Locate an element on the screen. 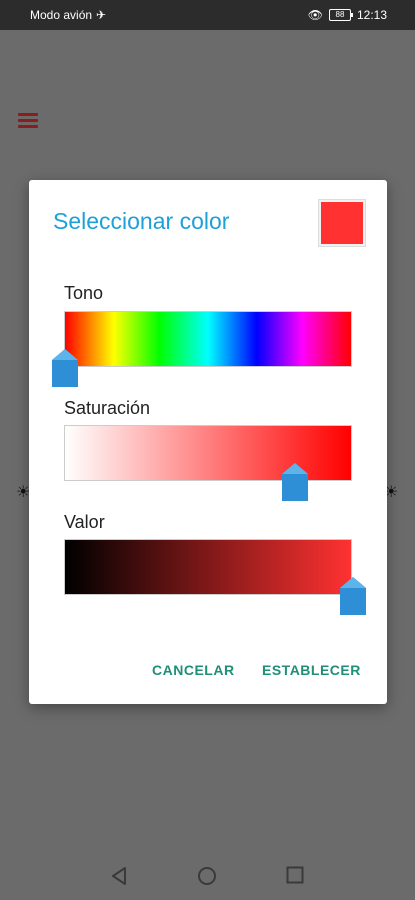 The width and height of the screenshot is (415, 900). hue-slider-thumb is located at coordinates (65, 368).